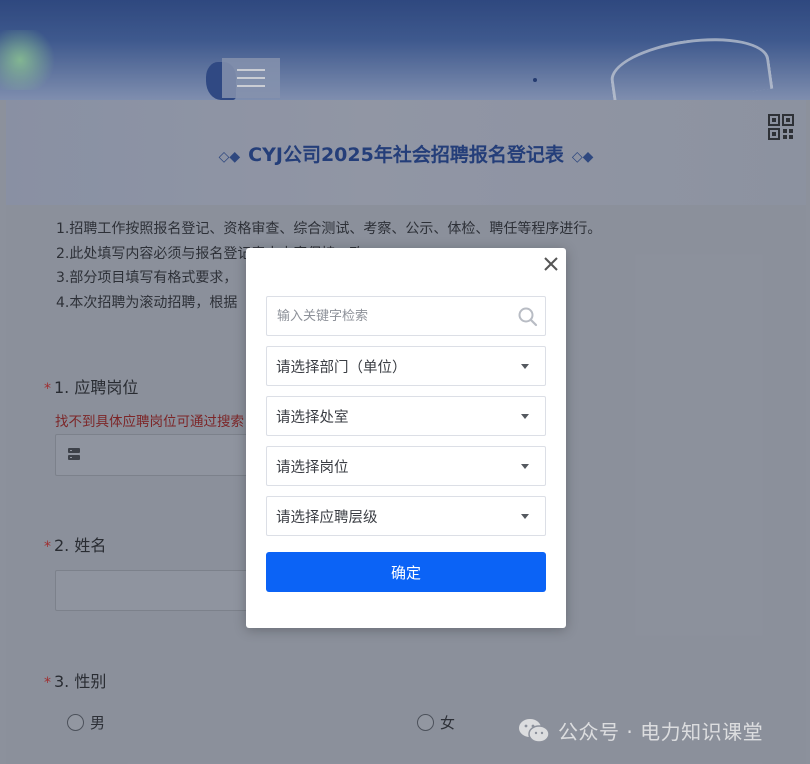 This screenshot has width=810, height=764. What do you see at coordinates (406, 516) in the screenshot?
I see `level-select: 请选择应聘层级` at bounding box center [406, 516].